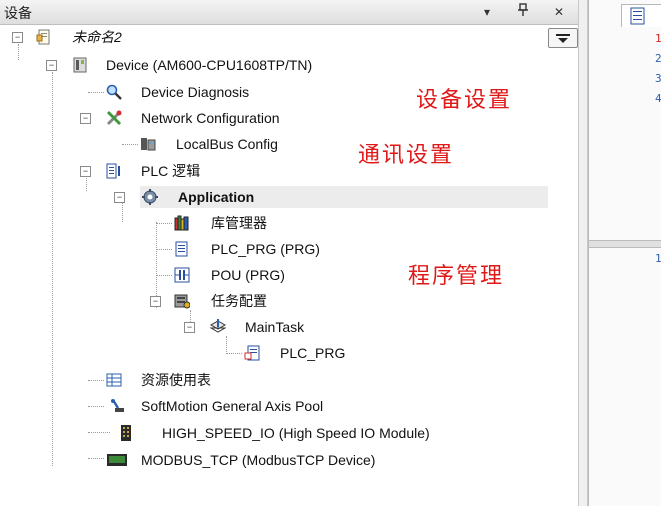 This screenshot has height=506, width=661. I want to click on application-gear-icon, so click(150, 197).